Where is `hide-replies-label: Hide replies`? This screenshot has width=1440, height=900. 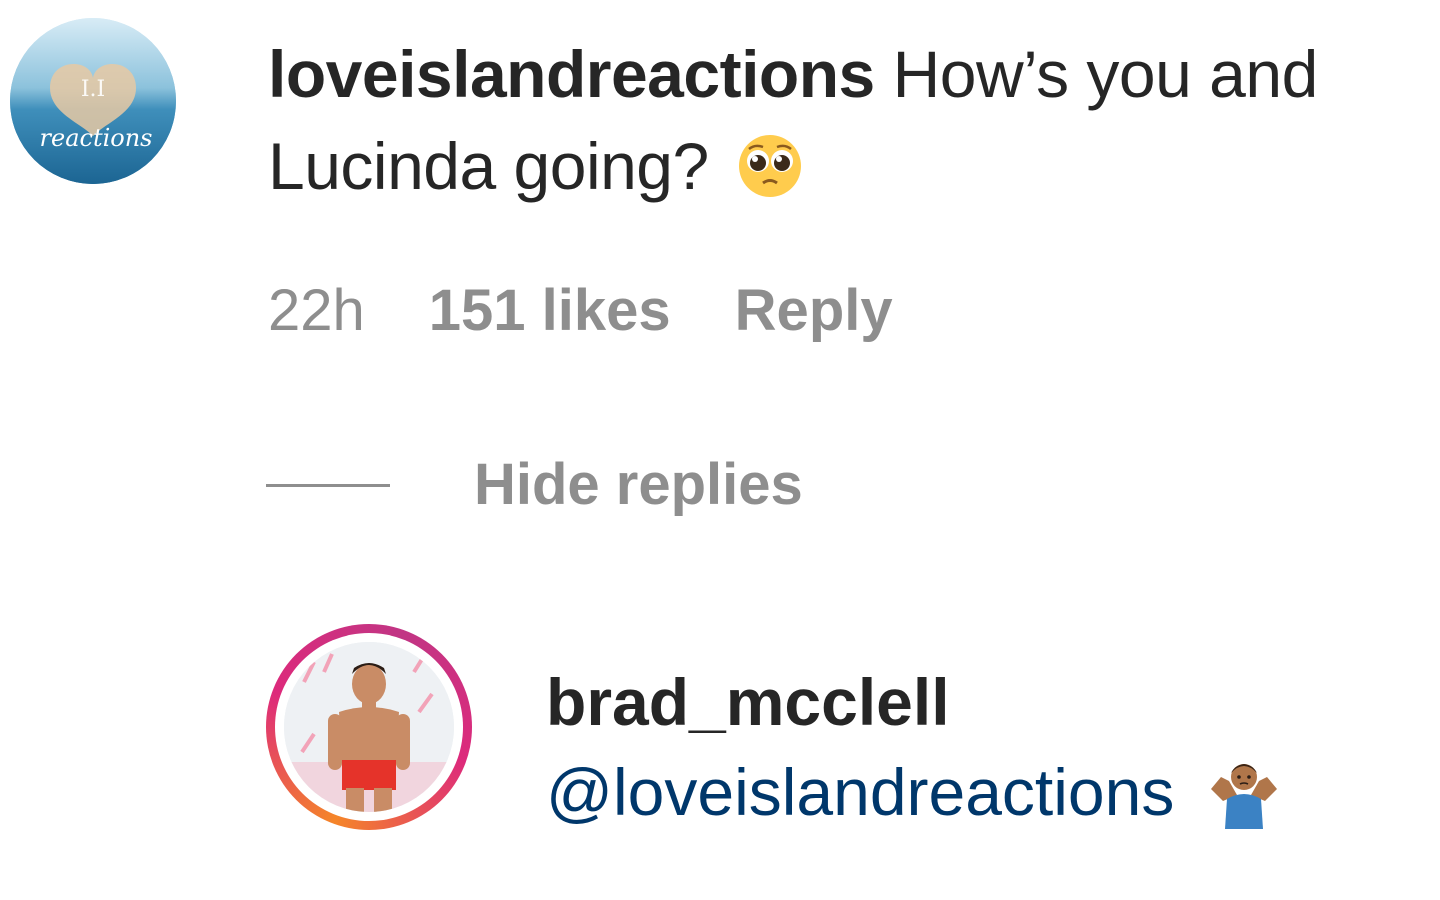
hide-replies-label: Hide replies is located at coordinates (638, 485).